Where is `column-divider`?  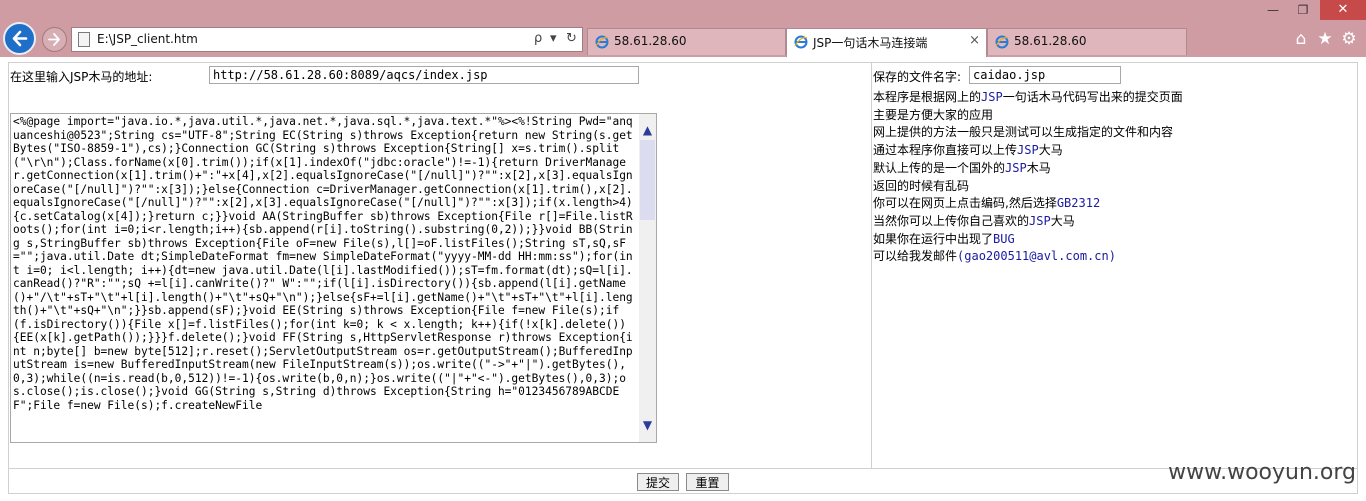 column-divider is located at coordinates (871, 265).